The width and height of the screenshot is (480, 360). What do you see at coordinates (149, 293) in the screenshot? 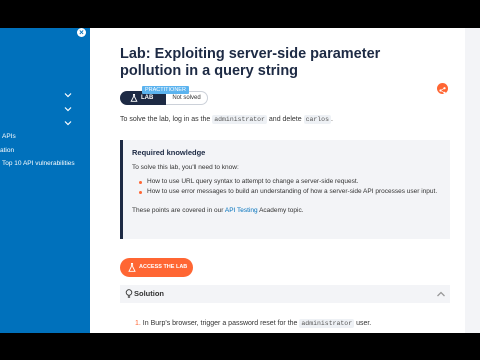
I see `solution-label: Solution` at bounding box center [149, 293].